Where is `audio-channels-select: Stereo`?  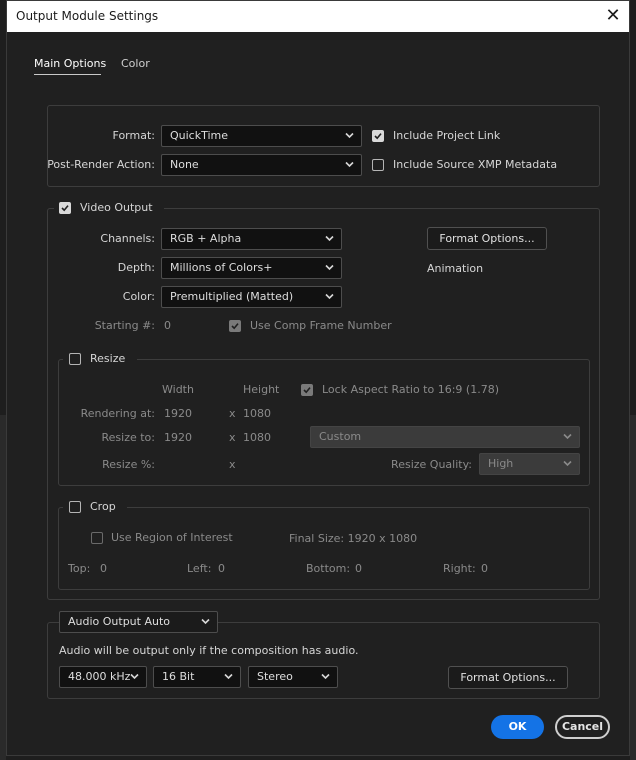
audio-channels-select: Stereo is located at coordinates (293, 677).